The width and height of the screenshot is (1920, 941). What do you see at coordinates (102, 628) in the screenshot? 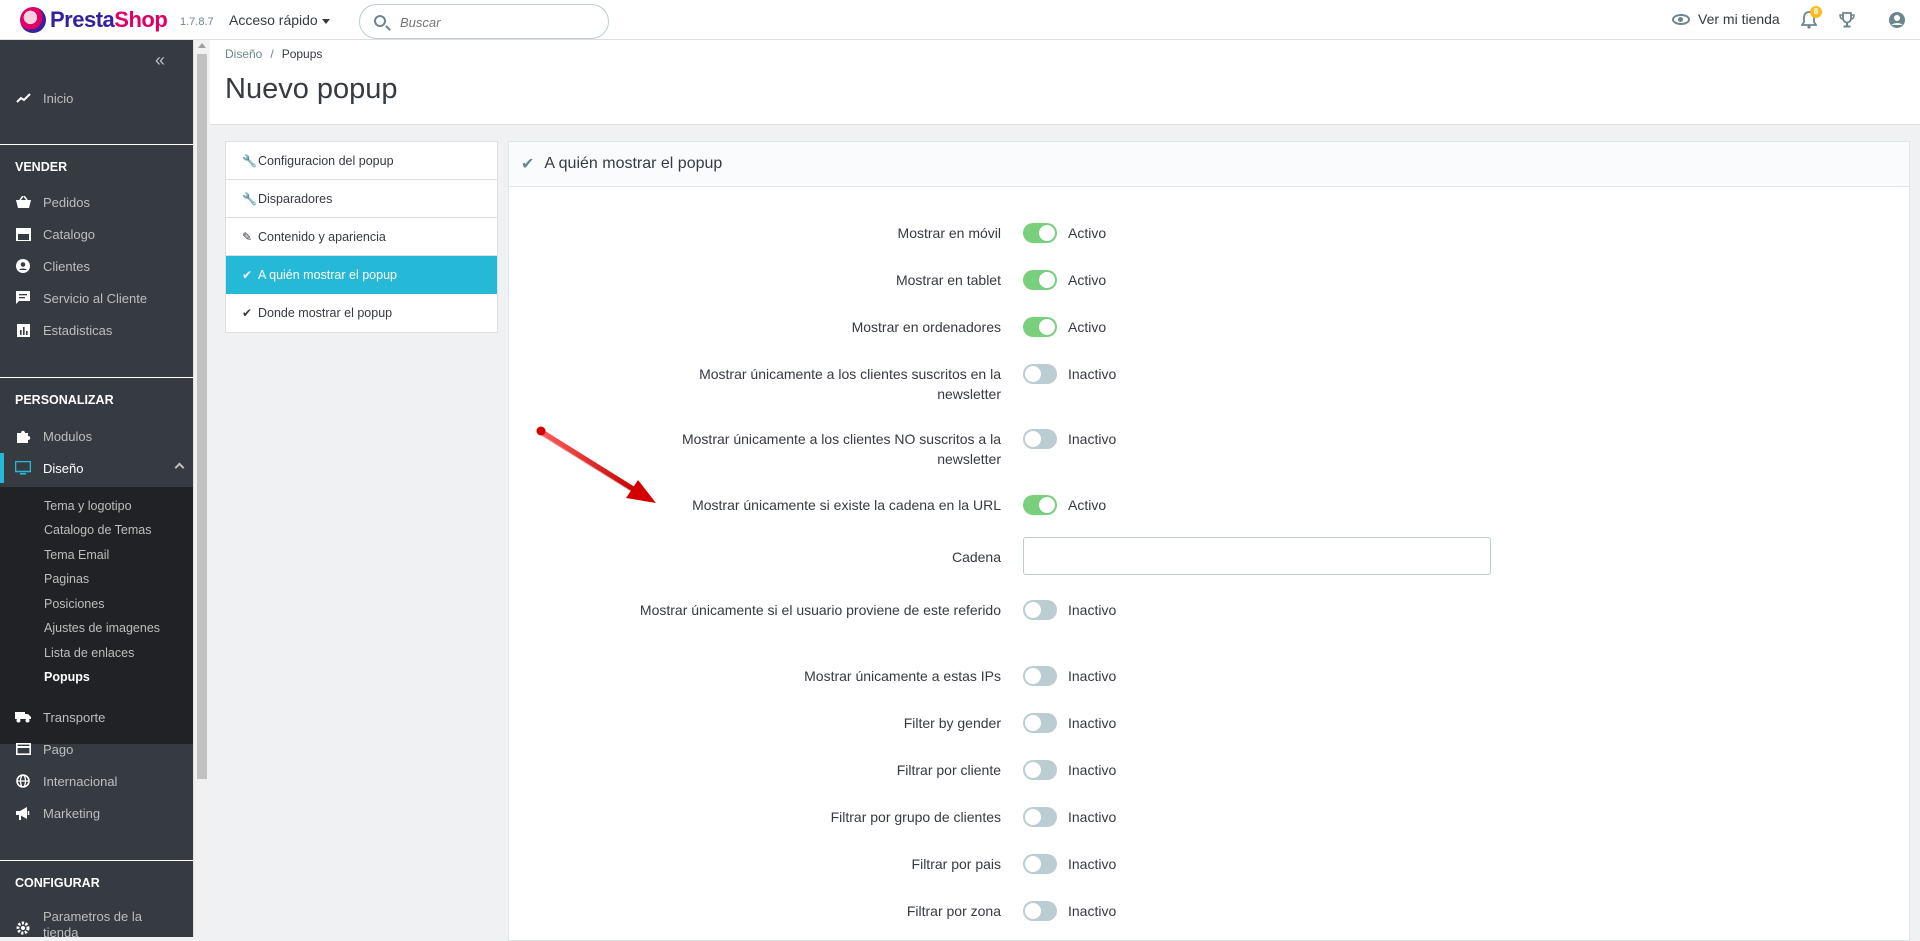
I see `submenu-item: Ajustes de imagenes` at bounding box center [102, 628].